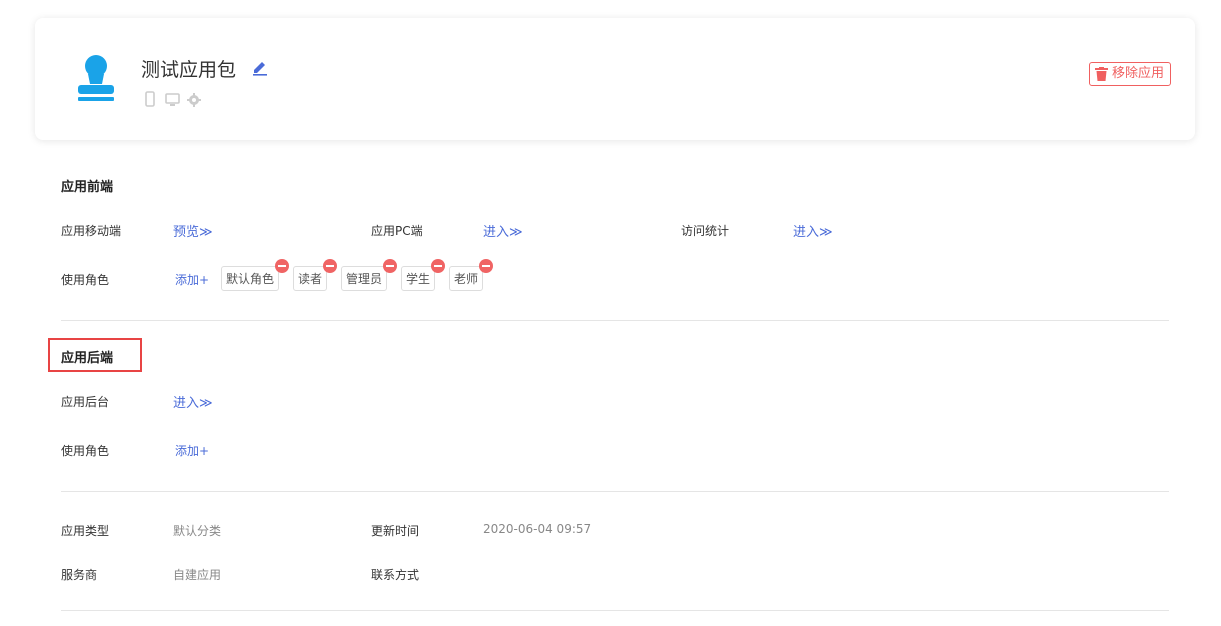 The height and width of the screenshot is (626, 1221). I want to click on edit-icon, so click(260, 67).